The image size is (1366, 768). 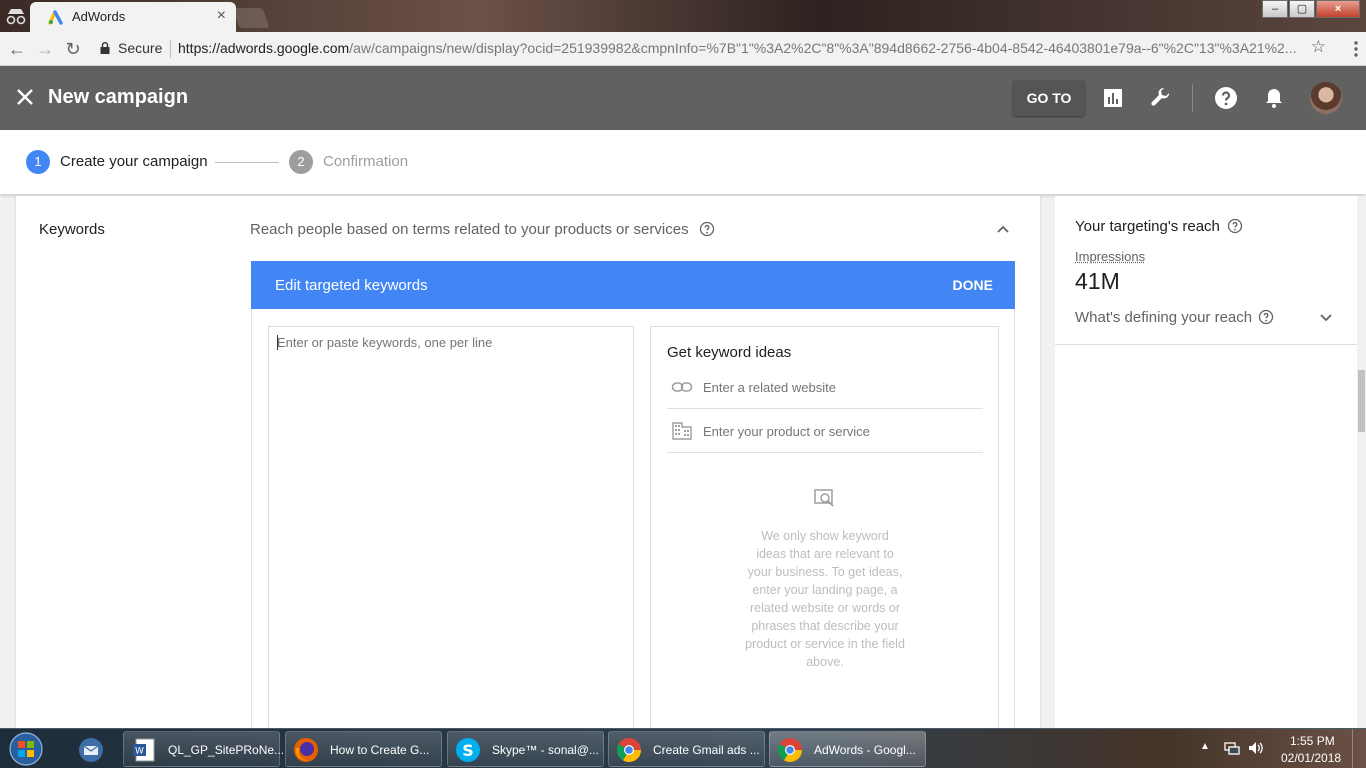 What do you see at coordinates (1312, 741) in the screenshot?
I see `clock-time: 1:55 PM` at bounding box center [1312, 741].